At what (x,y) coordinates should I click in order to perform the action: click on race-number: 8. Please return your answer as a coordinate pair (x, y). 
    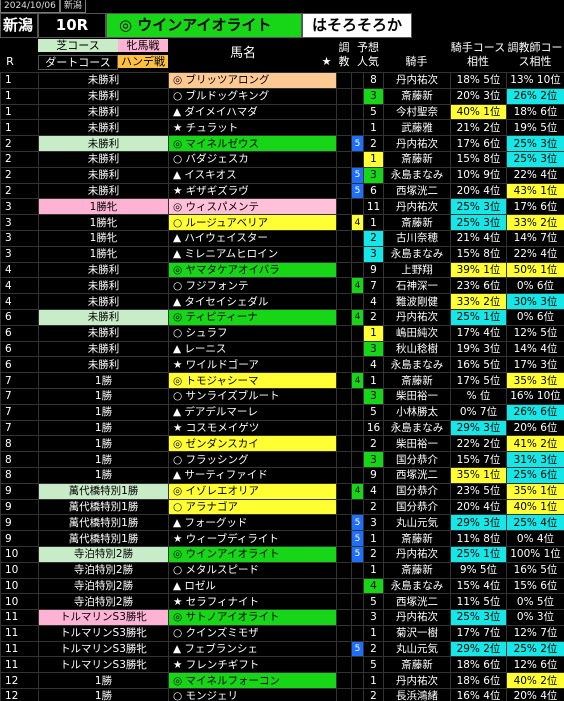
    Looking at the image, I should click on (19, 459).